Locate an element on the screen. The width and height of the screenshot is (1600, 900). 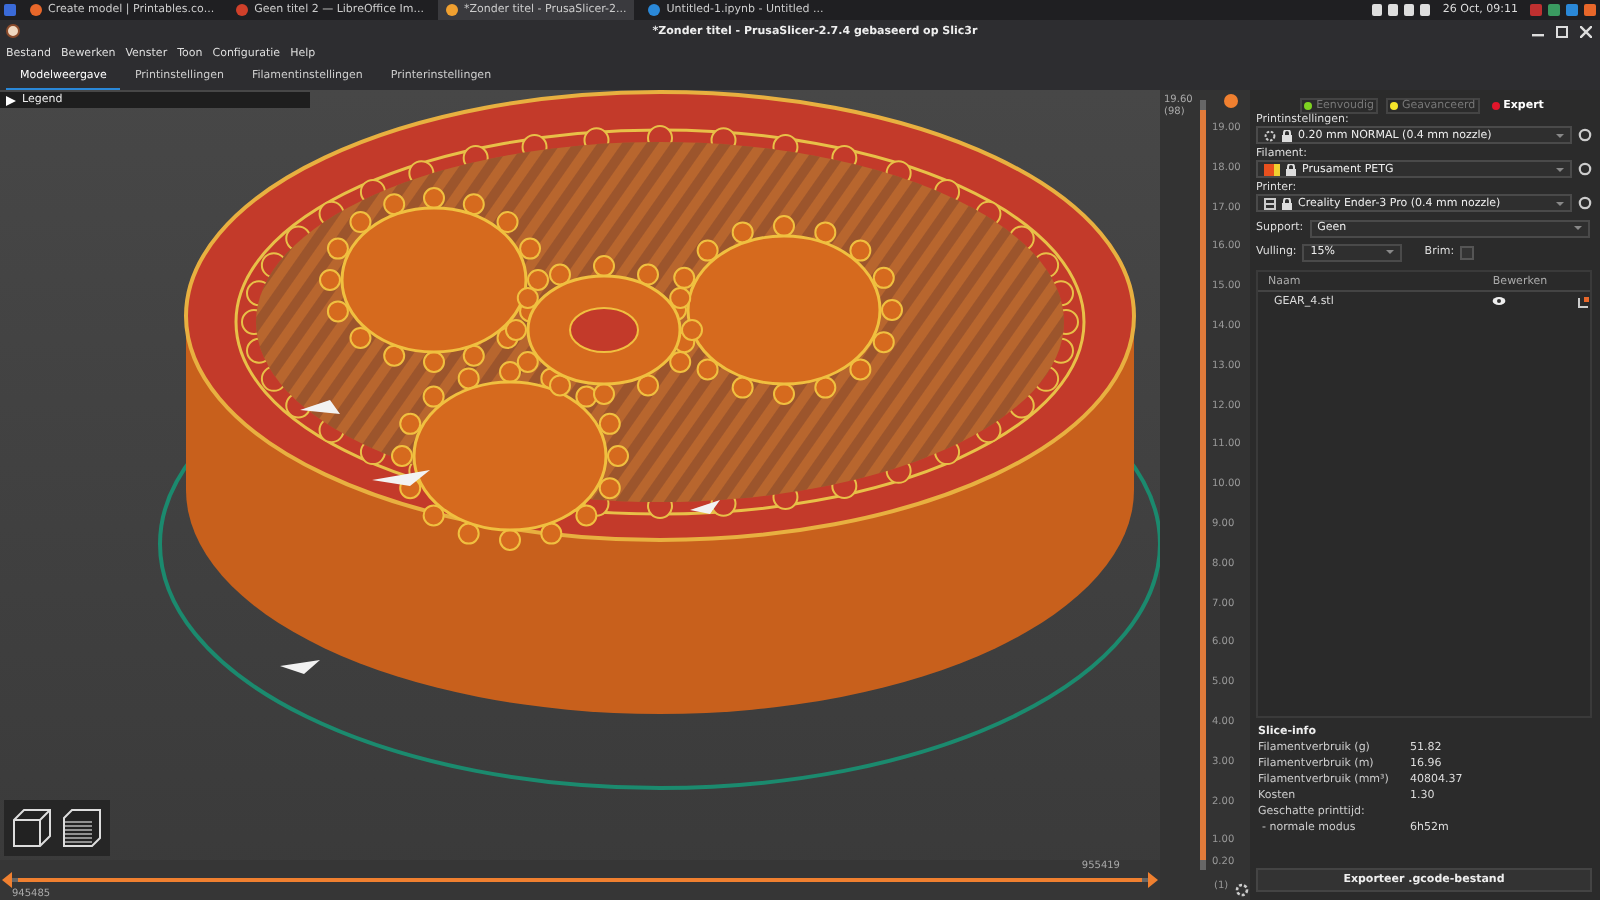
gear-icon is located at coordinates (1270, 135).